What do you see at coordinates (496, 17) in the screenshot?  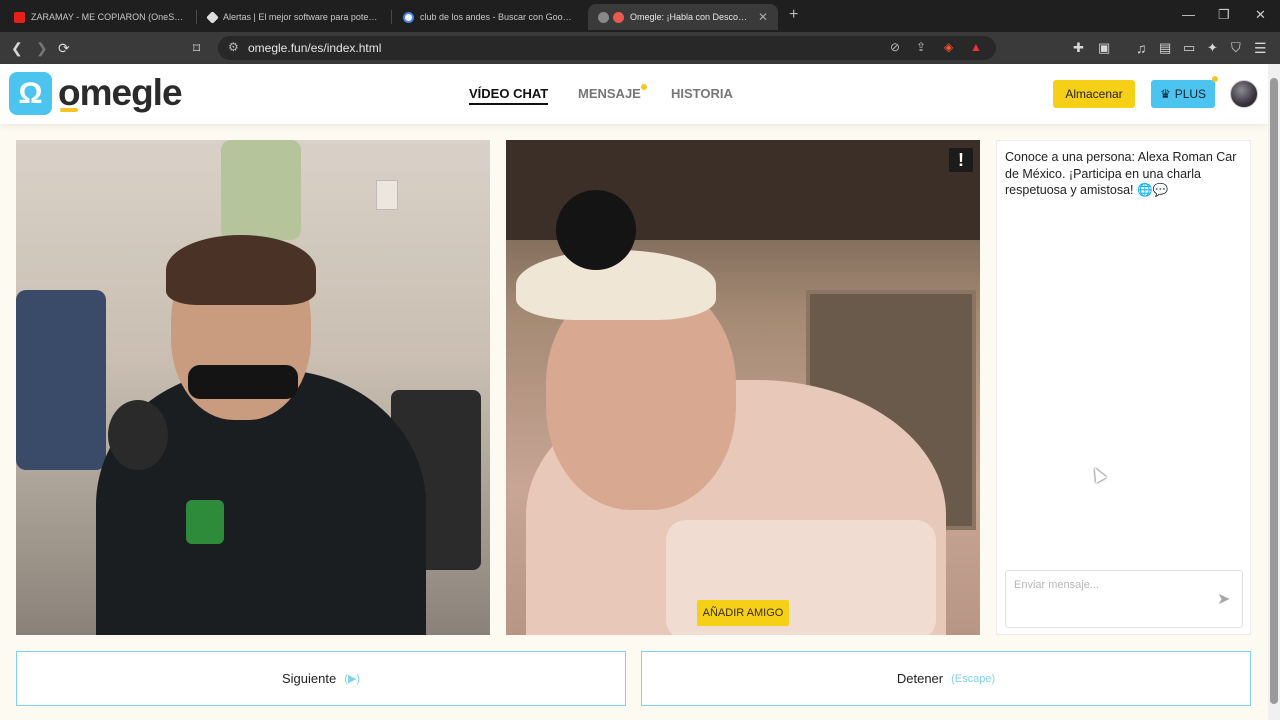 I see `tab-title: club de los andes - Buscar con Google` at bounding box center [496, 17].